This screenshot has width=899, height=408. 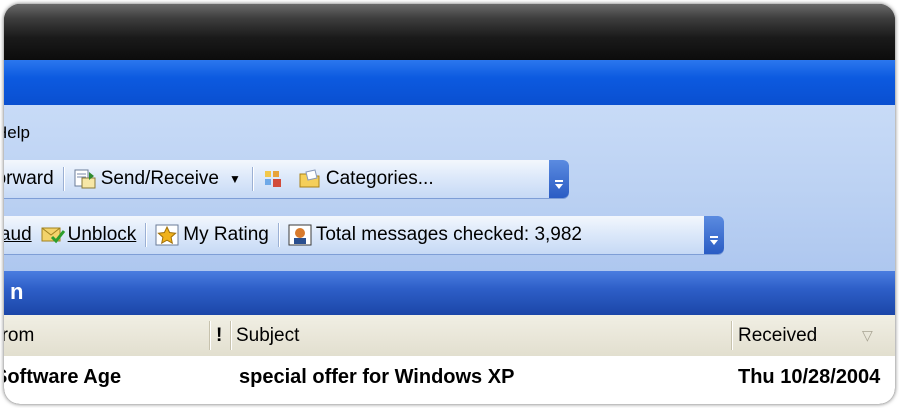 What do you see at coordinates (777, 335) in the screenshot?
I see `column-received: Received` at bounding box center [777, 335].